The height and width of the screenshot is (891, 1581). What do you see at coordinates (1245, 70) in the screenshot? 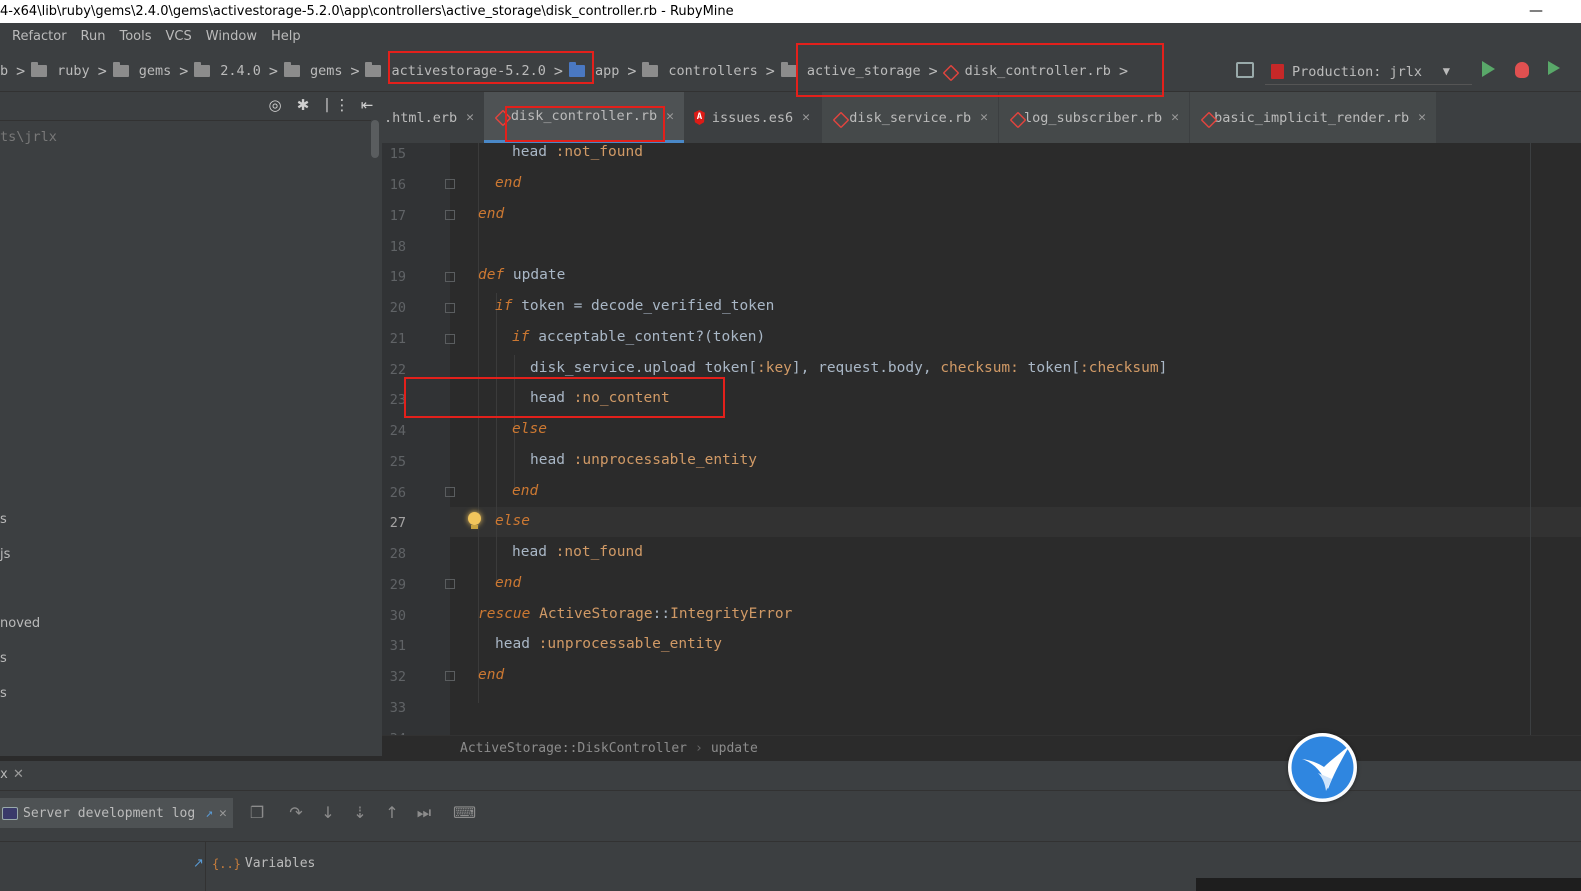
I see `layout-icon` at bounding box center [1245, 70].